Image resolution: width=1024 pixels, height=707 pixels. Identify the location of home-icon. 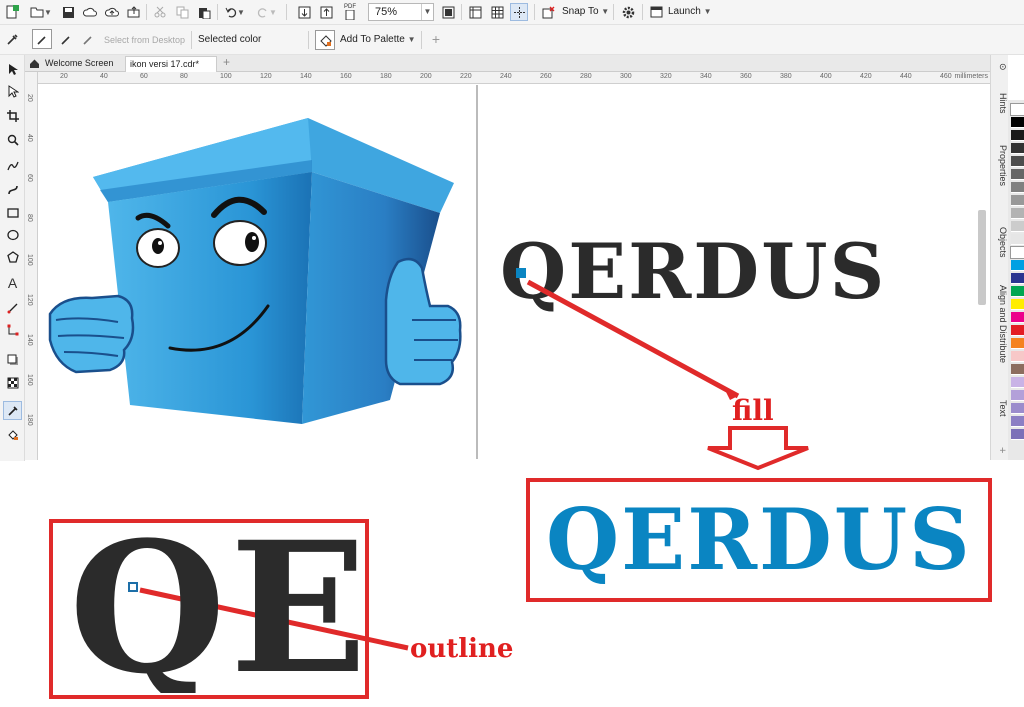
(33, 64).